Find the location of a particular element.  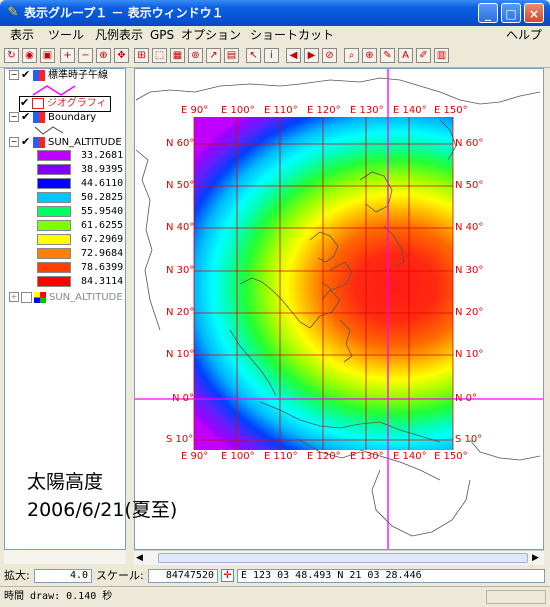

scroll-right-icon: ▶ is located at coordinates (535, 558).